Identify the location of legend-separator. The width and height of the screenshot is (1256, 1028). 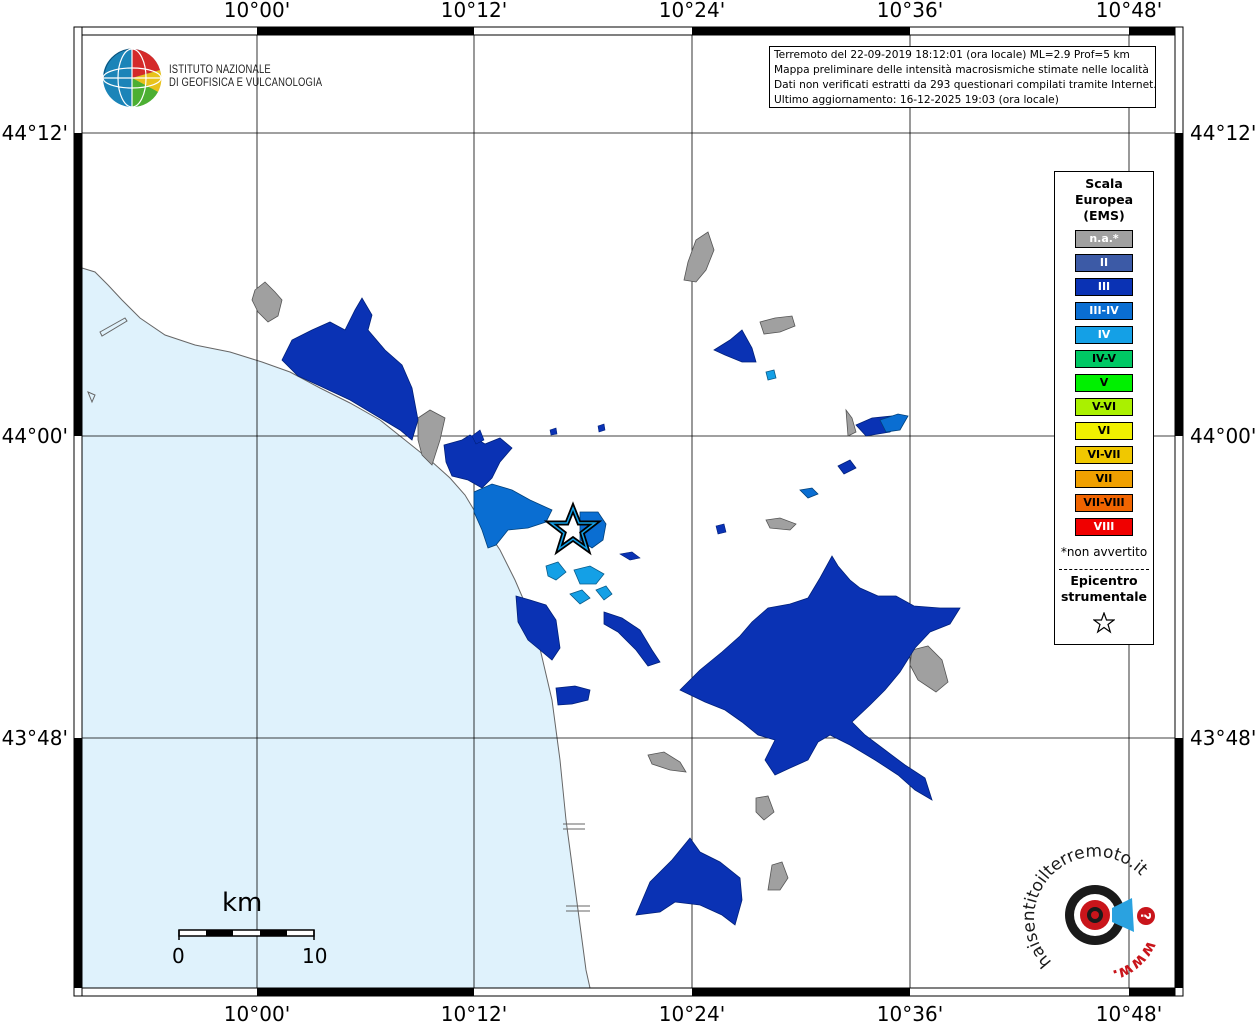
(1104, 569).